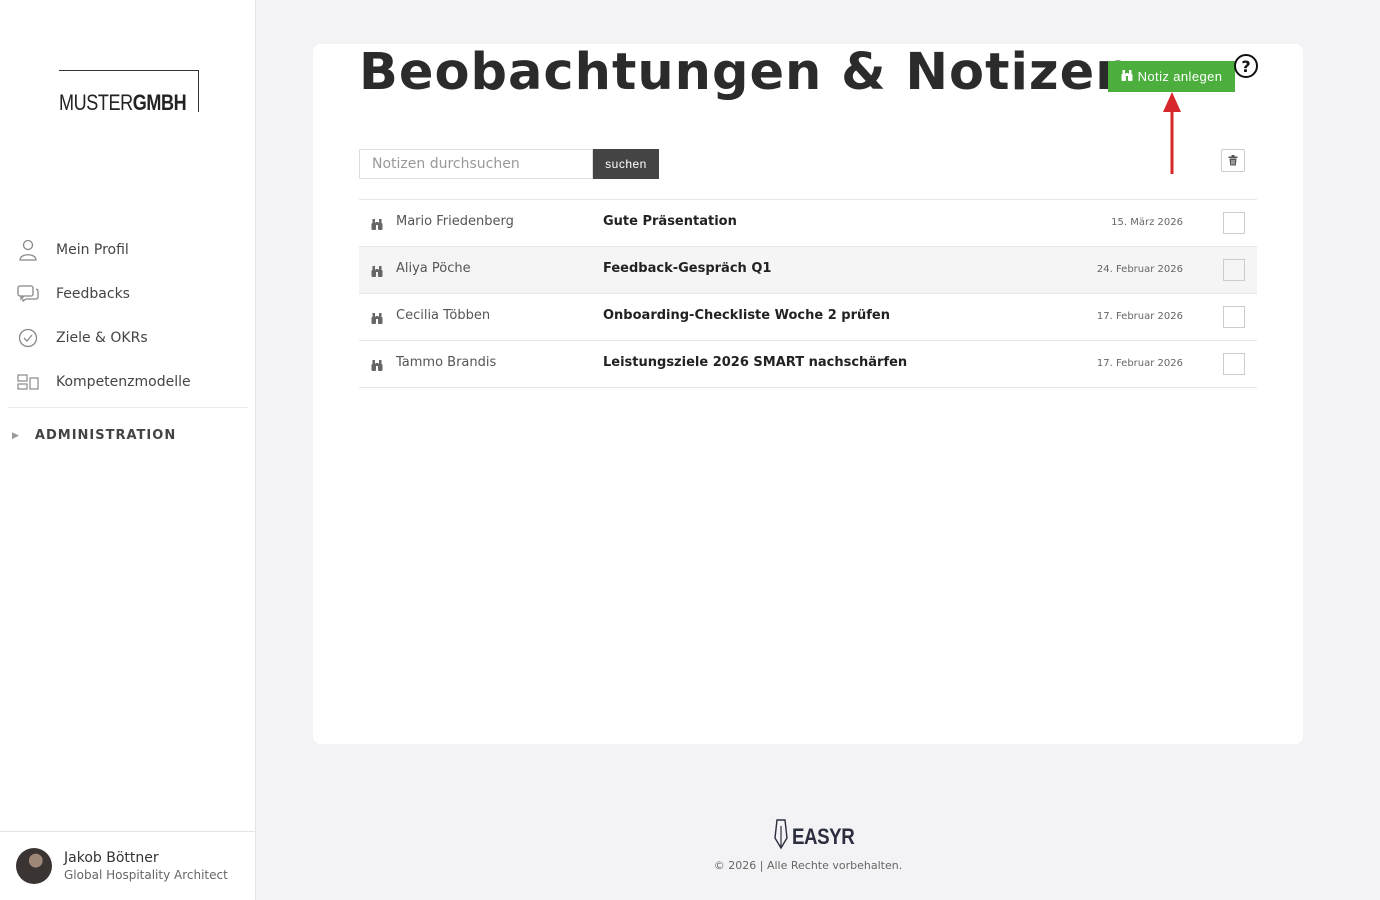 The width and height of the screenshot is (1380, 900). I want to click on logo-text-light: MUSTER, so click(96, 102).